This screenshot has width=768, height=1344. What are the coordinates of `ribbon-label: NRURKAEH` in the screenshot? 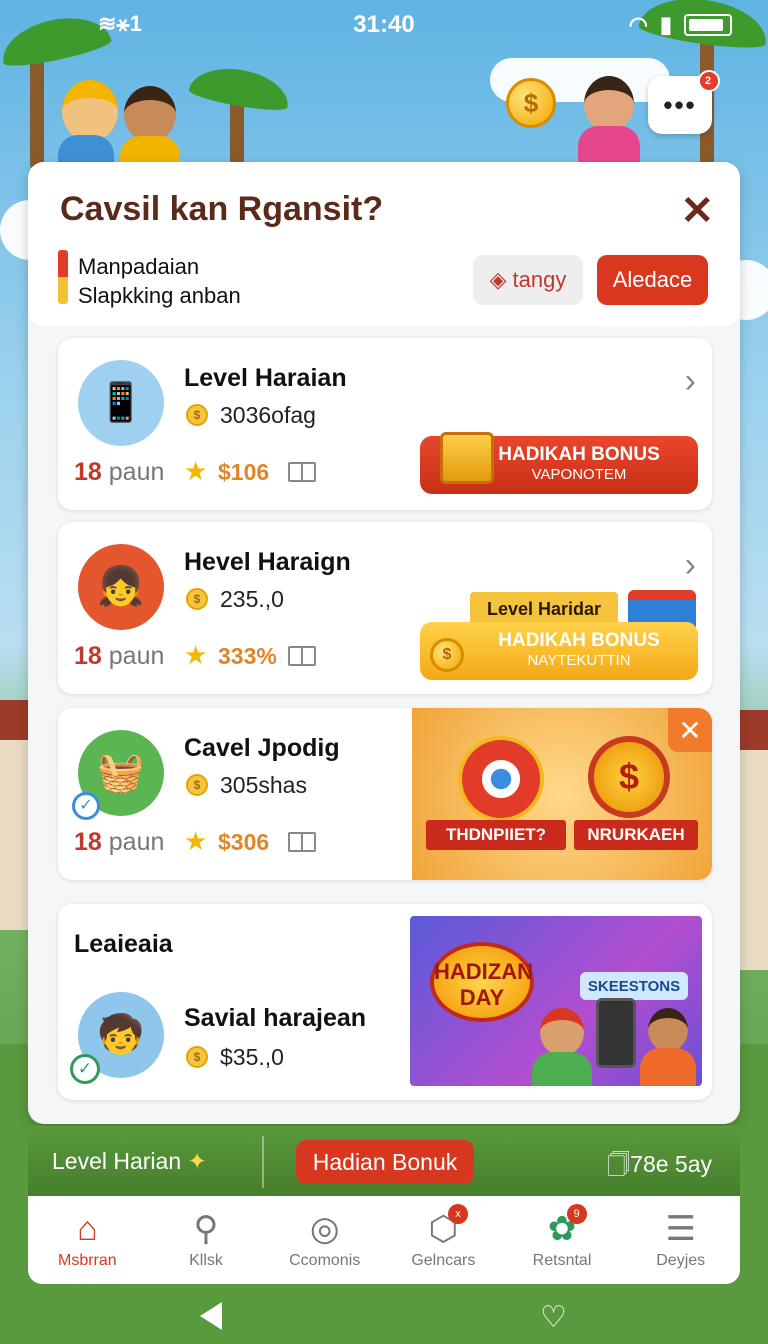 It's located at (636, 835).